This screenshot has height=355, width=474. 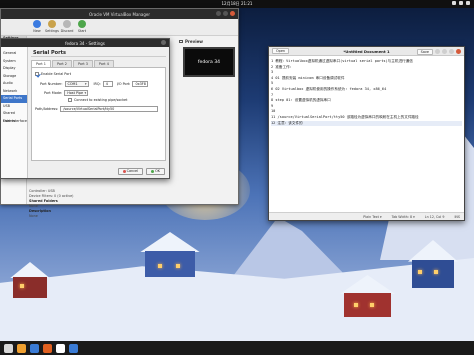 What do you see at coordinates (140, 84) in the screenshot?
I see `io-port-field: 0x3F8` at bounding box center [140, 84].